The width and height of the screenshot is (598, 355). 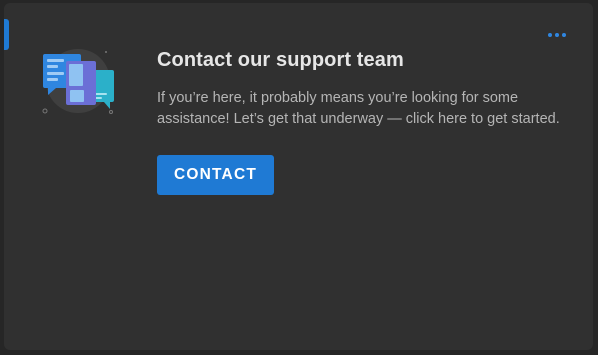 What do you see at coordinates (280, 60) in the screenshot?
I see `card-title: Contact our support team` at bounding box center [280, 60].